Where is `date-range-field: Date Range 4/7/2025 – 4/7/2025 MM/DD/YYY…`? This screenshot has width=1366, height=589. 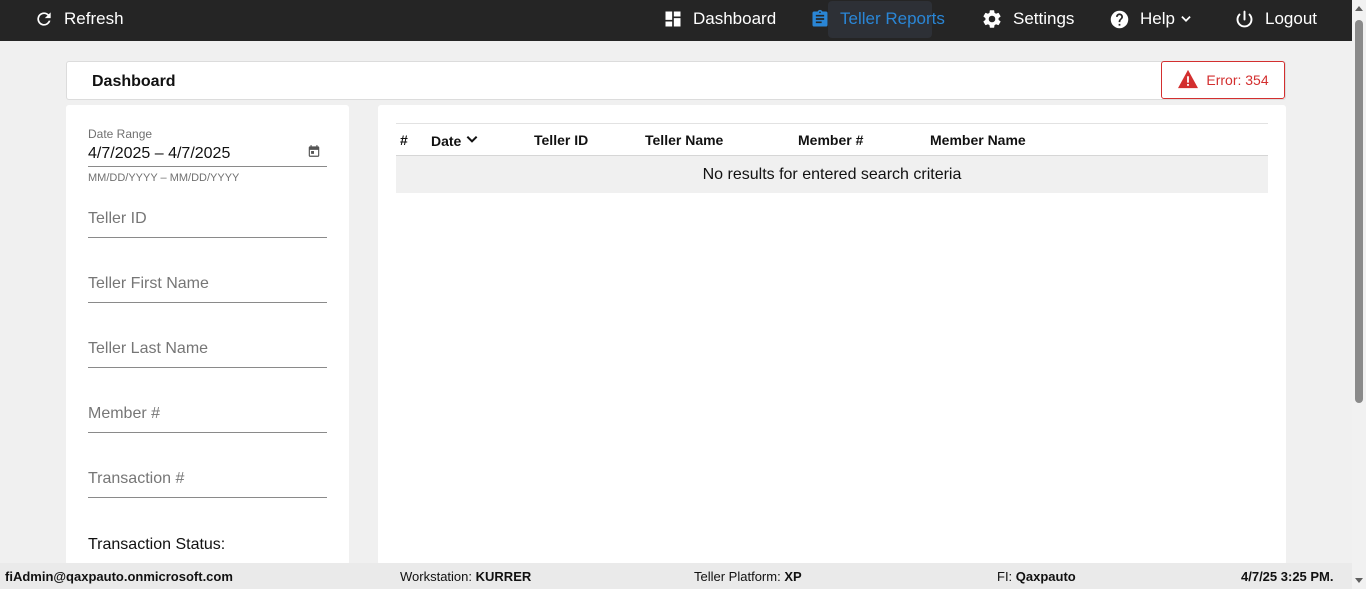
date-range-field: Date Range 4/7/2025 – 4/7/2025 MM/DD/YYY… is located at coordinates (207, 155).